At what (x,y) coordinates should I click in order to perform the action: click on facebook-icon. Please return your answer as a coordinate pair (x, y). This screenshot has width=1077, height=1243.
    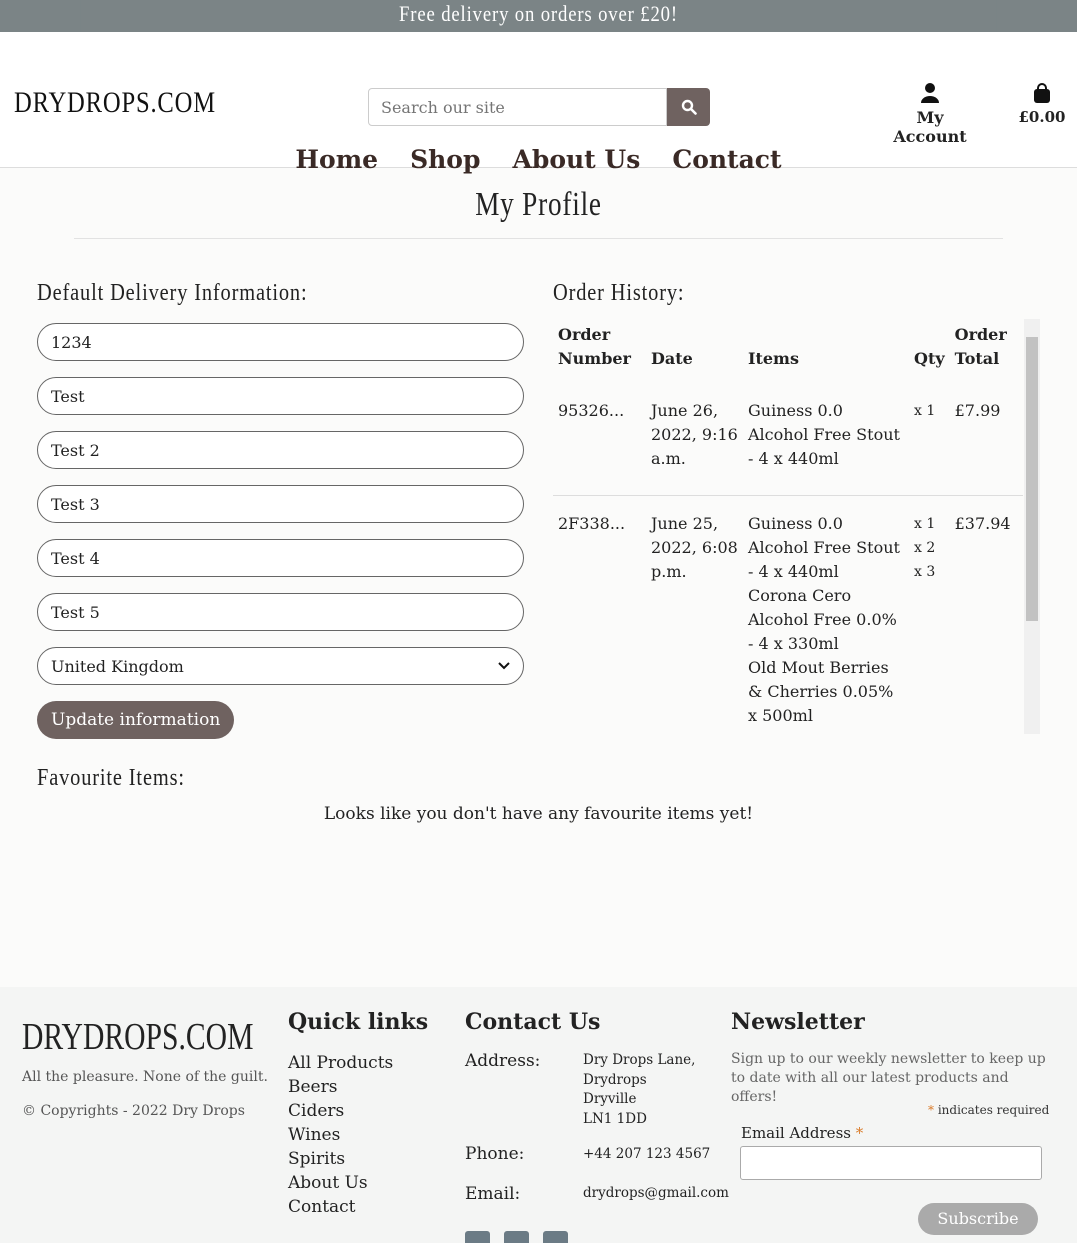
    Looking at the image, I should click on (477, 1237).